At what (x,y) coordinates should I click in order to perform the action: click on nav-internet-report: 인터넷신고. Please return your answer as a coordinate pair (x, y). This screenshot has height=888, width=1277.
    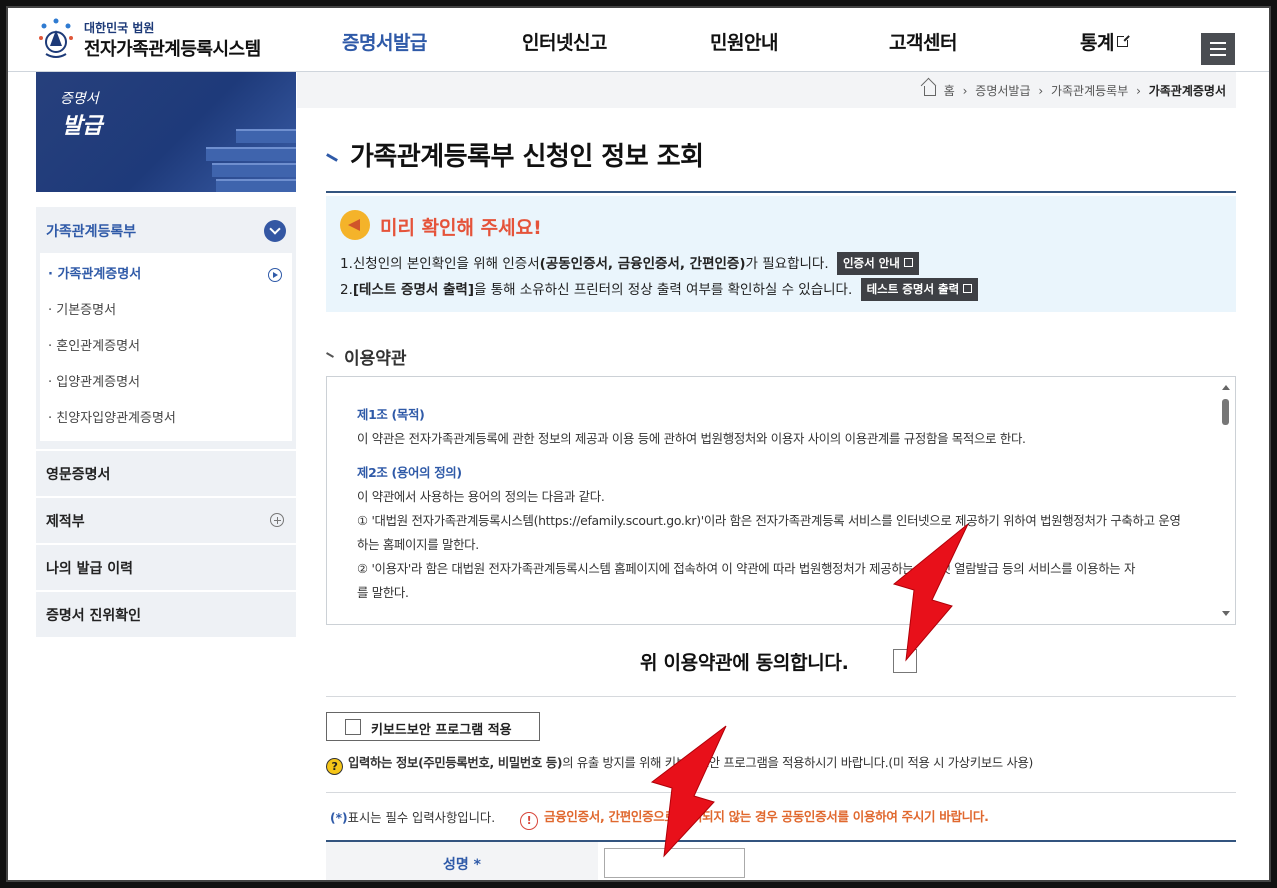
    Looking at the image, I should click on (564, 41).